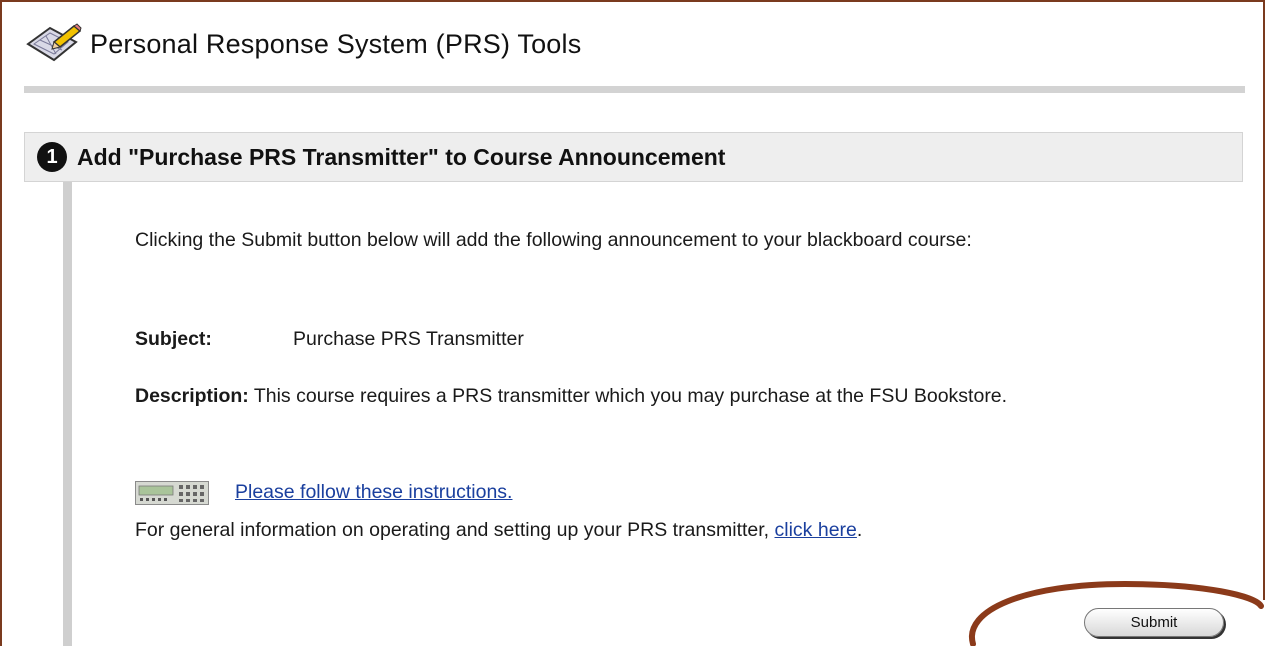 The height and width of the screenshot is (646, 1265). Describe the element at coordinates (373, 492) in the screenshot. I see `instructions-link: Please follow these instructions.` at that location.